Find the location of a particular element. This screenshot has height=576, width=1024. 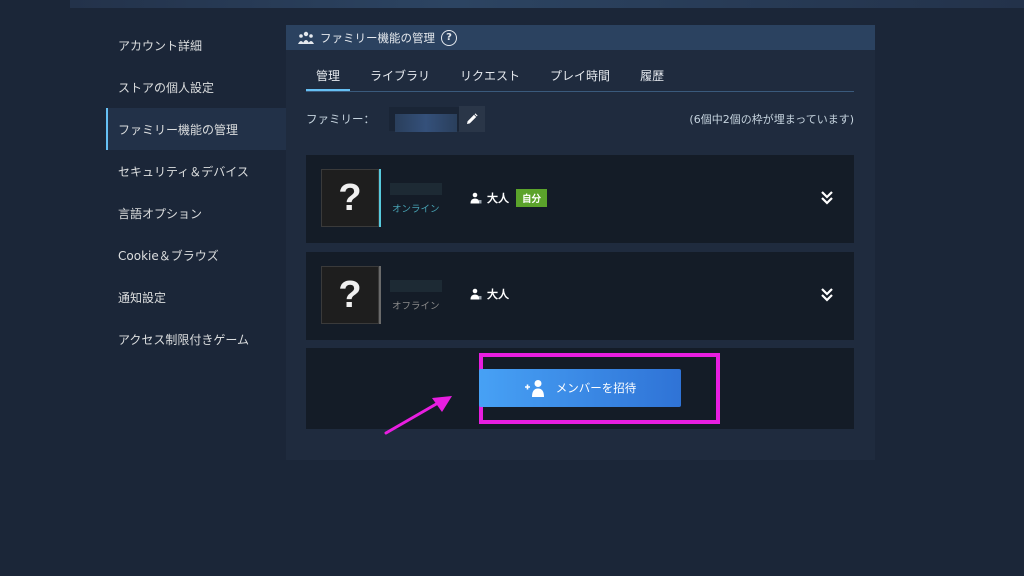

family-name-redacted is located at coordinates (424, 119).